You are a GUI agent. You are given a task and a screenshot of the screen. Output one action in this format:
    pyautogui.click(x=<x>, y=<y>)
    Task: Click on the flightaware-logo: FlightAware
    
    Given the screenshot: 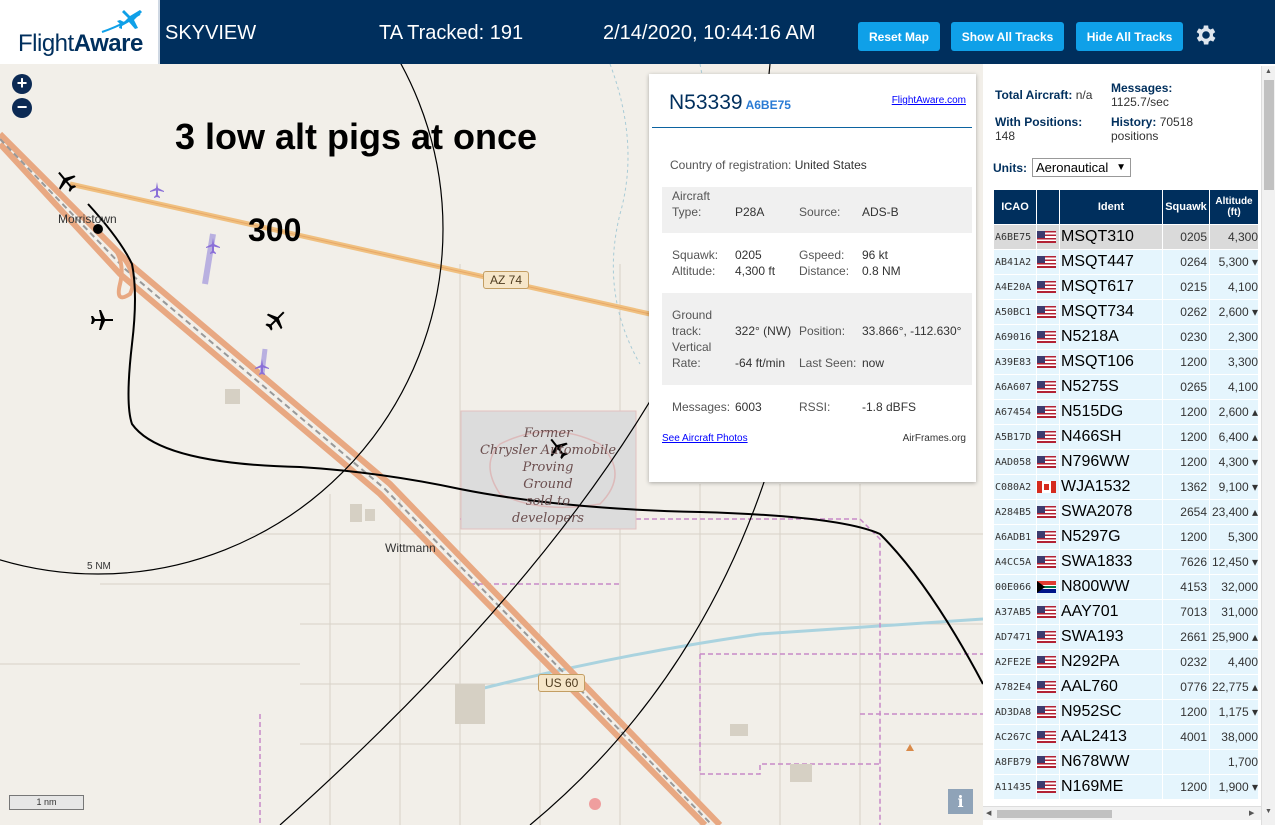 What is the action you would take?
    pyautogui.click(x=80, y=32)
    